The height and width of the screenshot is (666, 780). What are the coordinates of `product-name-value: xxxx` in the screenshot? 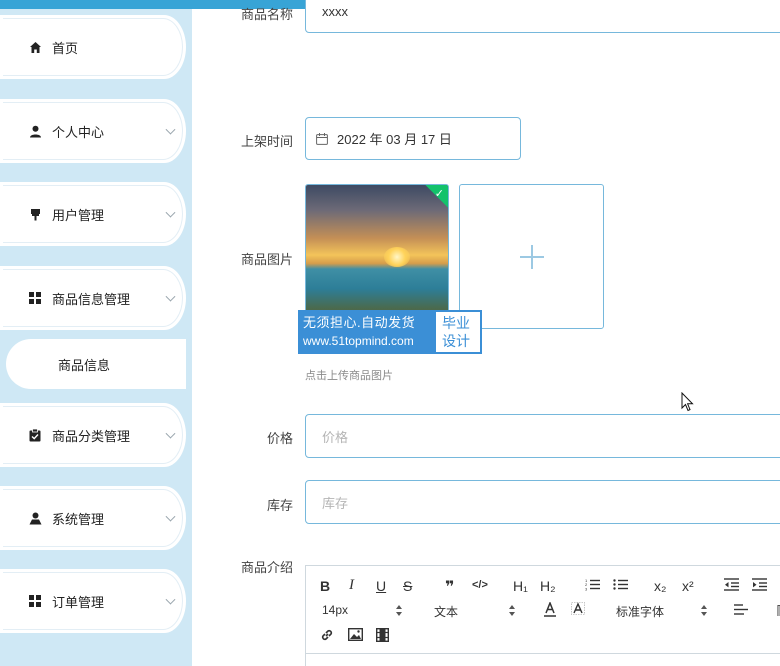 It's located at (335, 11).